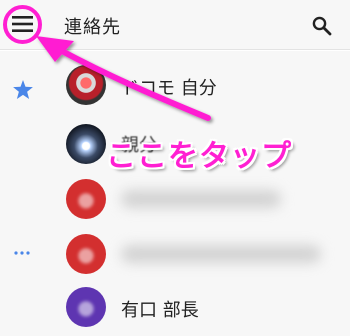 This screenshot has height=336, width=350. What do you see at coordinates (175, 25) in the screenshot?
I see `app-bar: 連絡先` at bounding box center [175, 25].